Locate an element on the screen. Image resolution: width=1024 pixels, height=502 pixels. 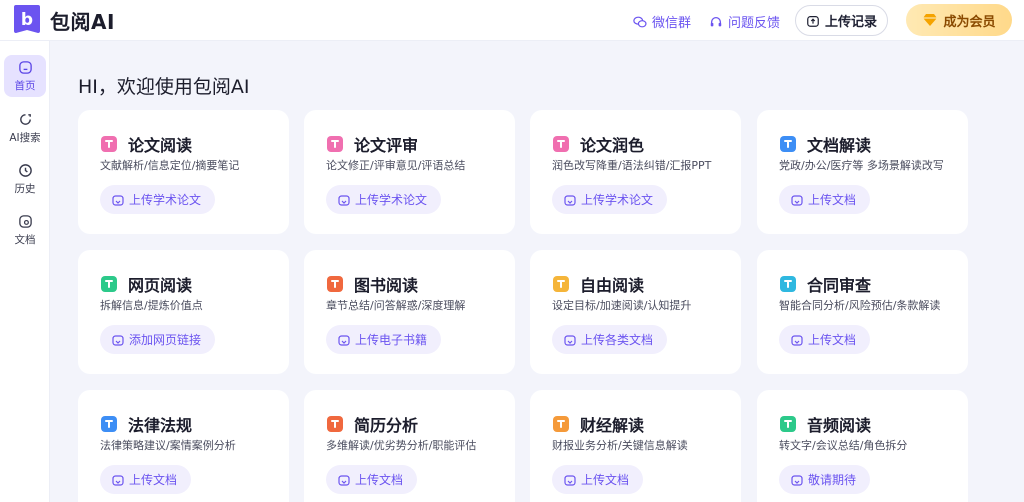
card-description: 党政/办公/医疗等 多场景解读改写 is located at coordinates (861, 165).